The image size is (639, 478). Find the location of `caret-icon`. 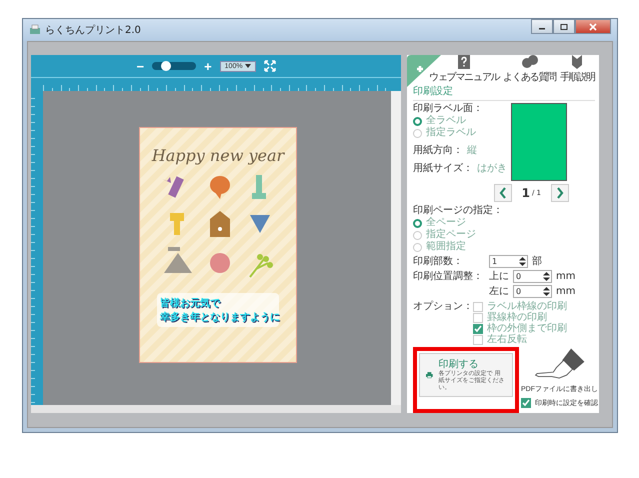

caret-icon is located at coordinates (247, 66).